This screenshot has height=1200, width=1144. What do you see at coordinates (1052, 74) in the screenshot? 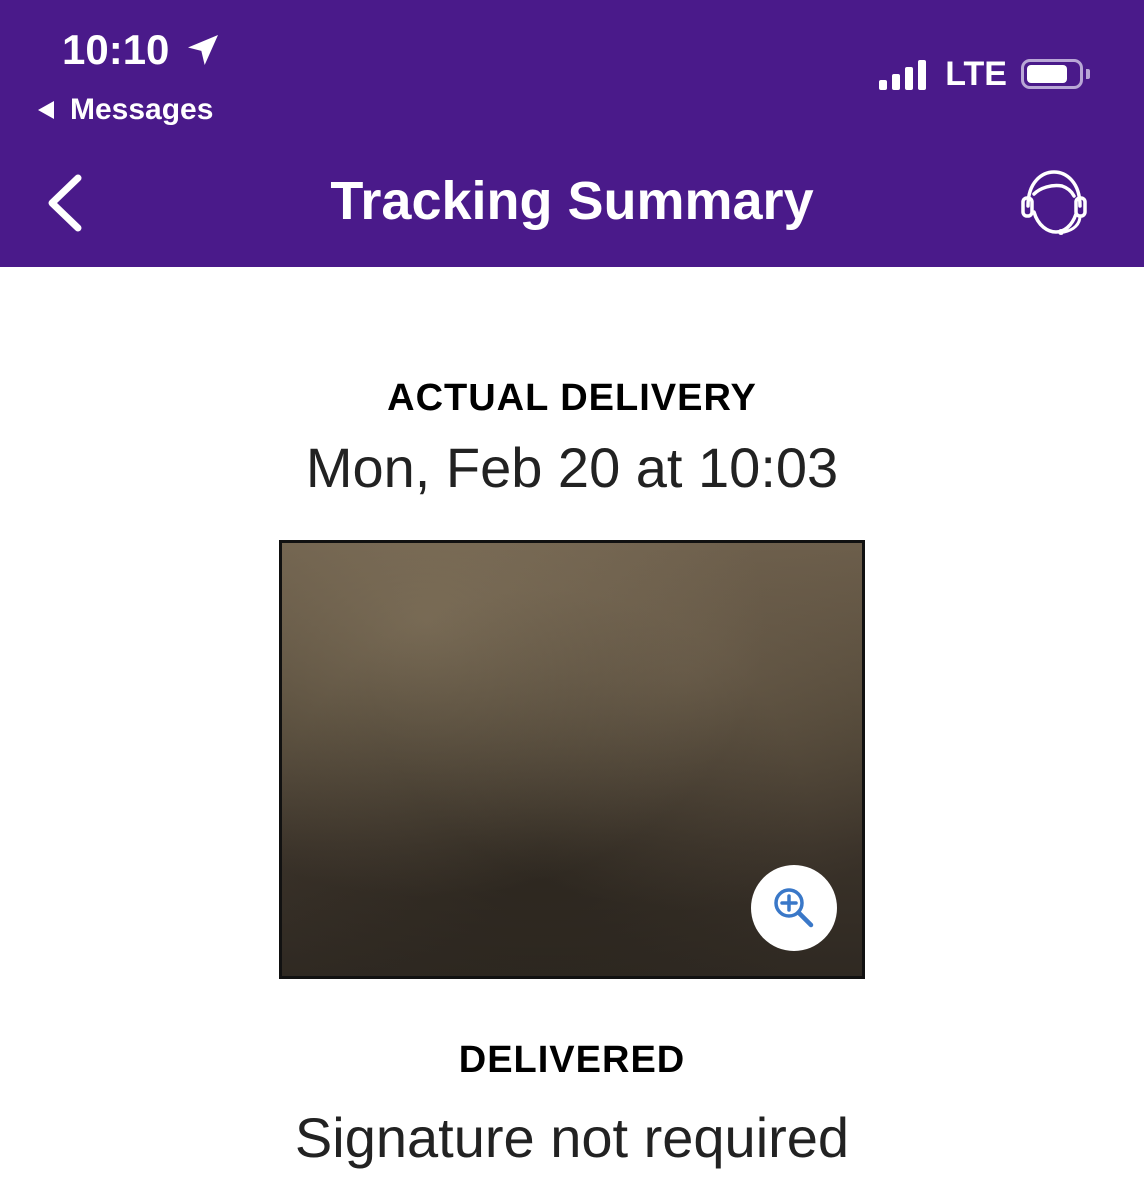
I see `battery-icon` at bounding box center [1052, 74].